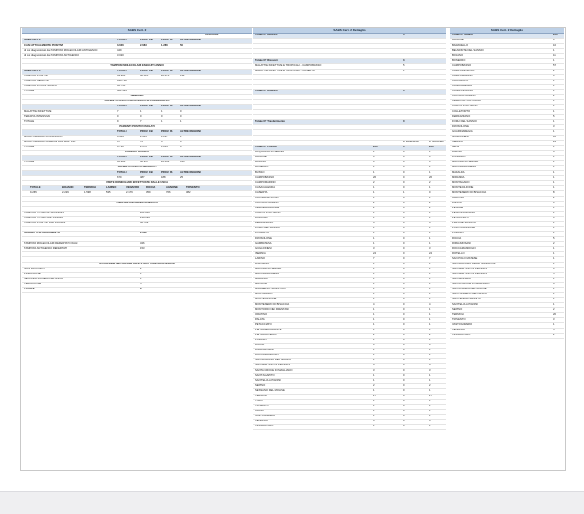  What do you see at coordinates (463, 91) in the screenshot?
I see `row-label: CASALCIPRANO` at bounding box center [463, 91].